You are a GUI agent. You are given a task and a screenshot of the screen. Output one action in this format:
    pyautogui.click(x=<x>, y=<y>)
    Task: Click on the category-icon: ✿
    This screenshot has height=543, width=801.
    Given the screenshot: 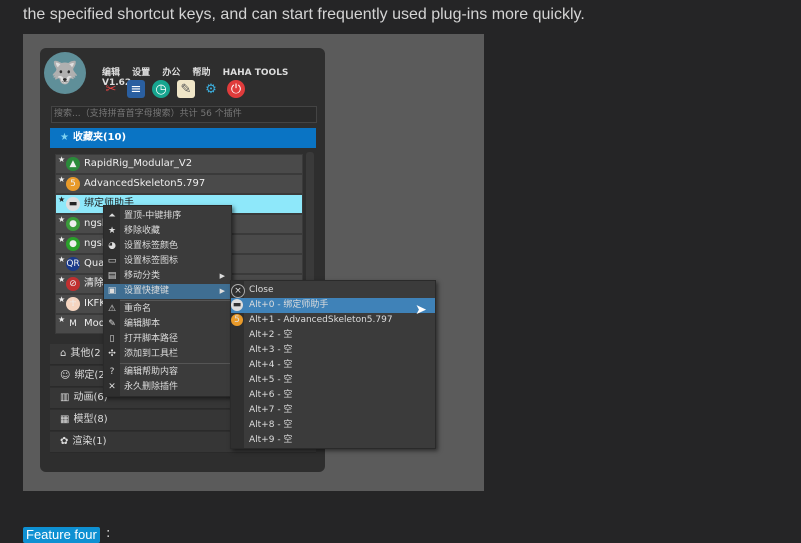 What is the action you would take?
    pyautogui.click(x=64, y=441)
    